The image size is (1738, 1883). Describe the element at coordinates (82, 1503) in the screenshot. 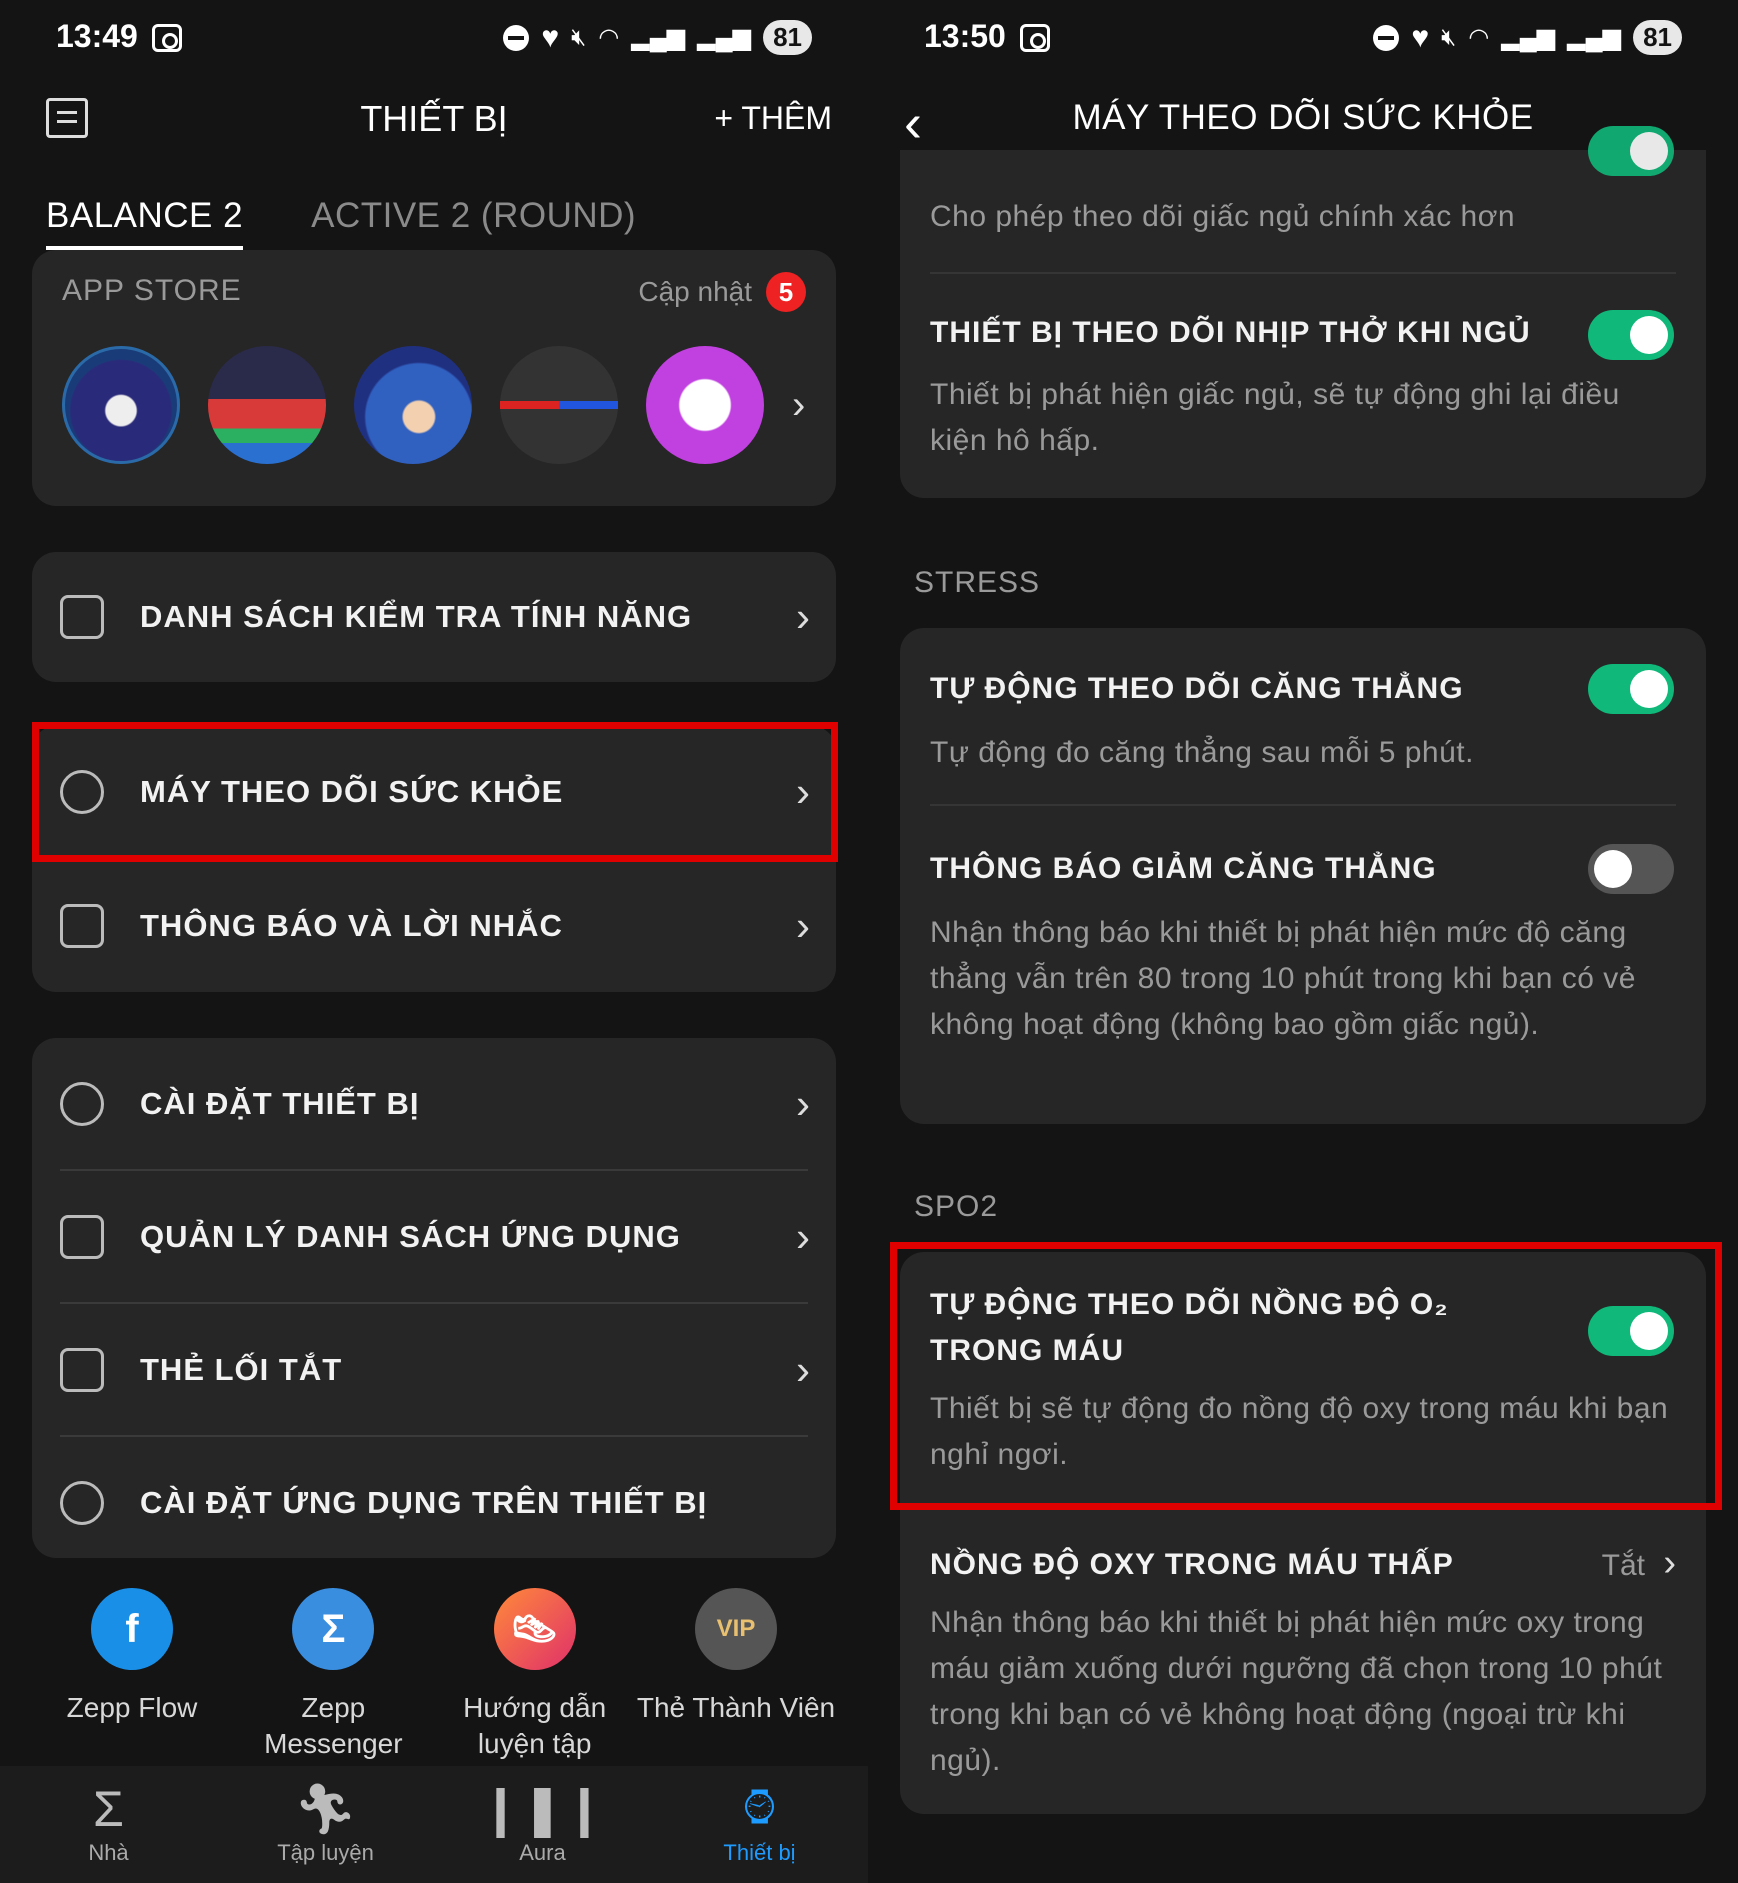

I see `hexagon-settings-icon` at that location.